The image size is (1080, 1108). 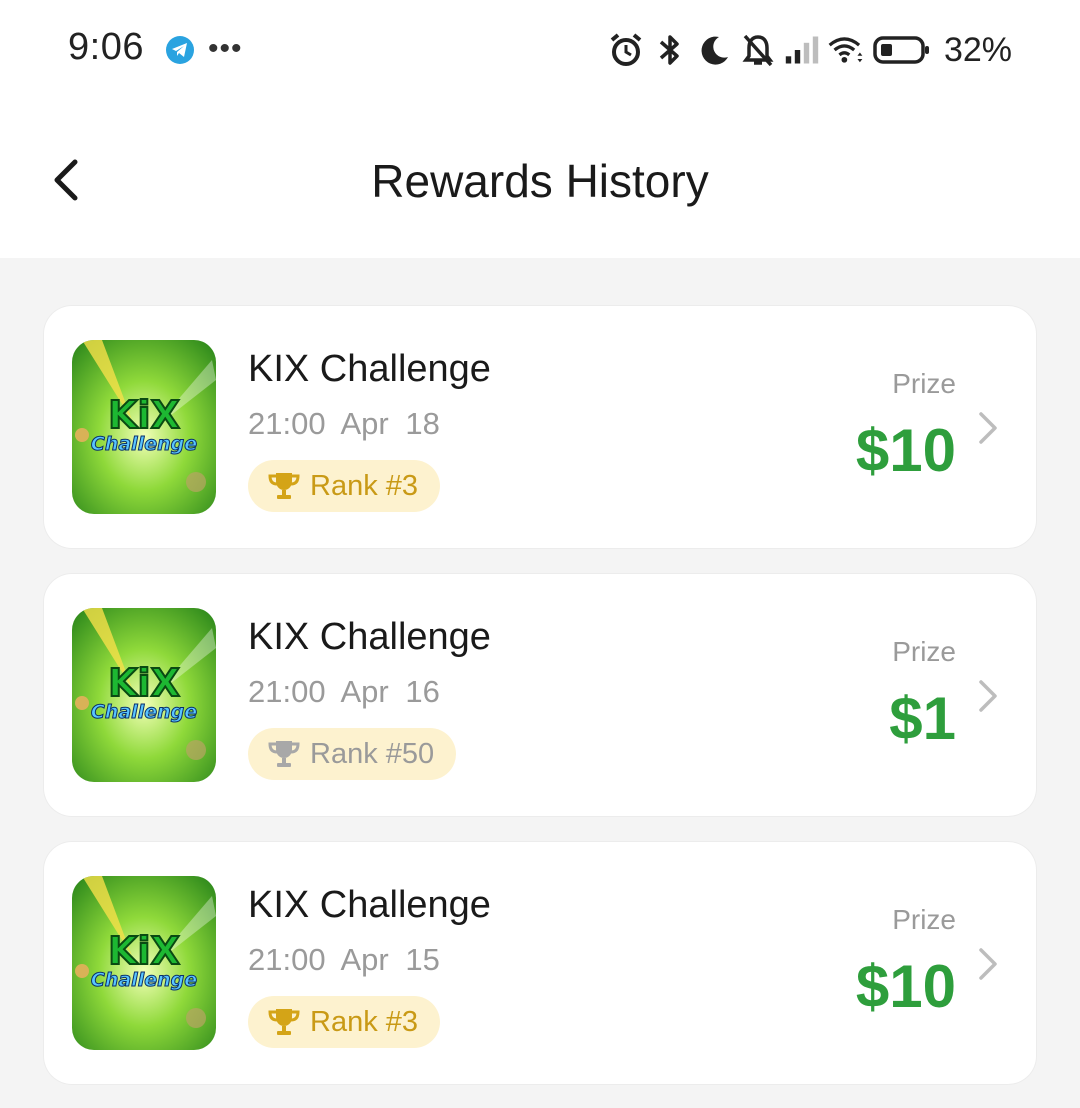 What do you see at coordinates (372, 753) in the screenshot?
I see `rank-label: Rank #50` at bounding box center [372, 753].